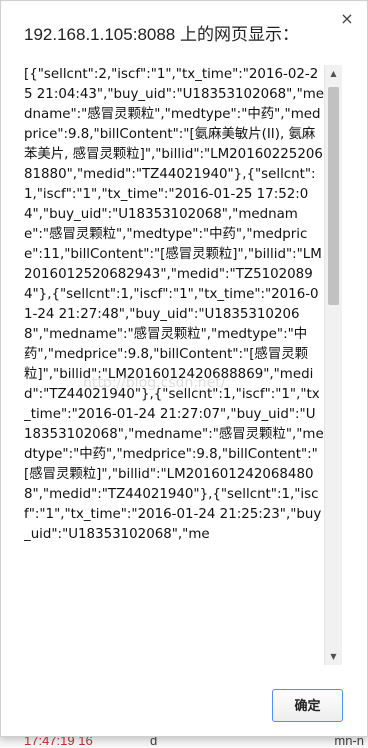 The width and height of the screenshot is (368, 748). I want to click on ok-button: 确定, so click(307, 705).